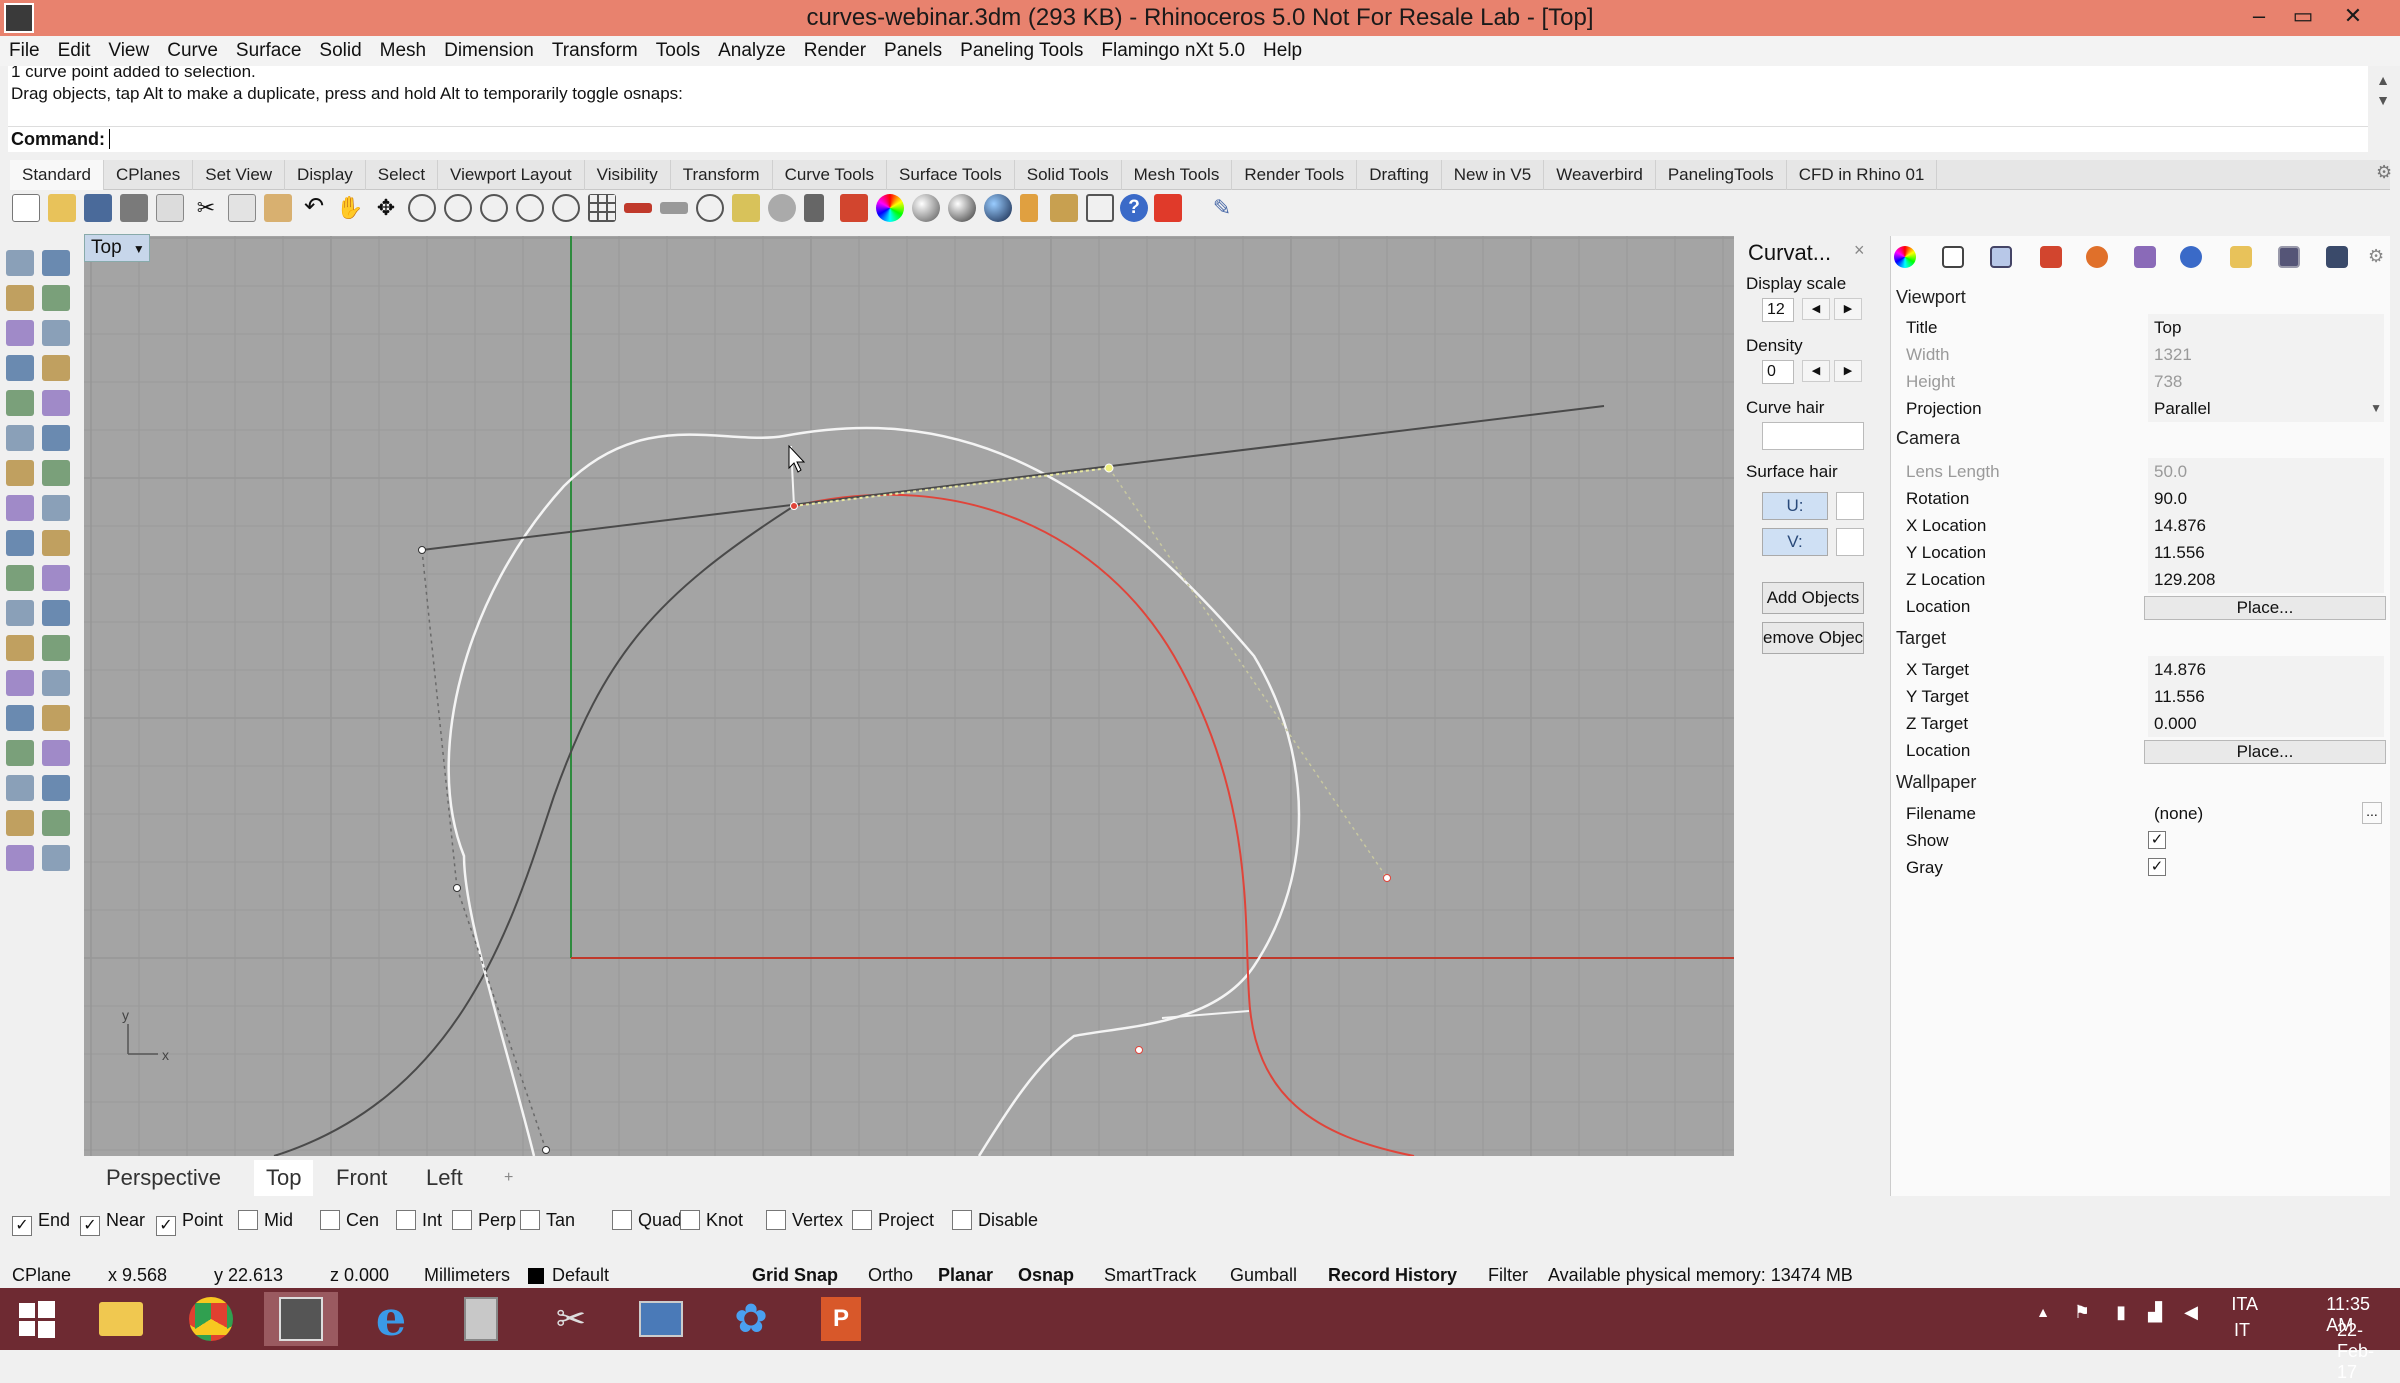 This screenshot has height=1383, width=2400. What do you see at coordinates (467, 1275) in the screenshot?
I see `units-label: Millimeters` at bounding box center [467, 1275].